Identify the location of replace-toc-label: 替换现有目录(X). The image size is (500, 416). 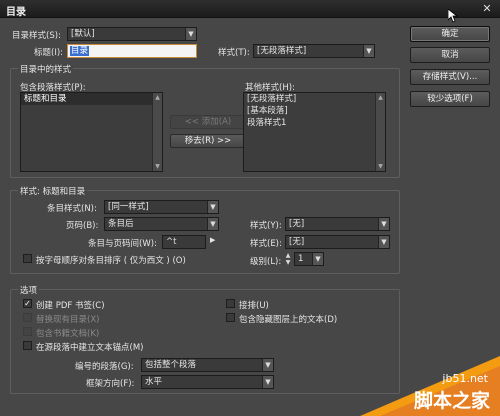
(68, 320).